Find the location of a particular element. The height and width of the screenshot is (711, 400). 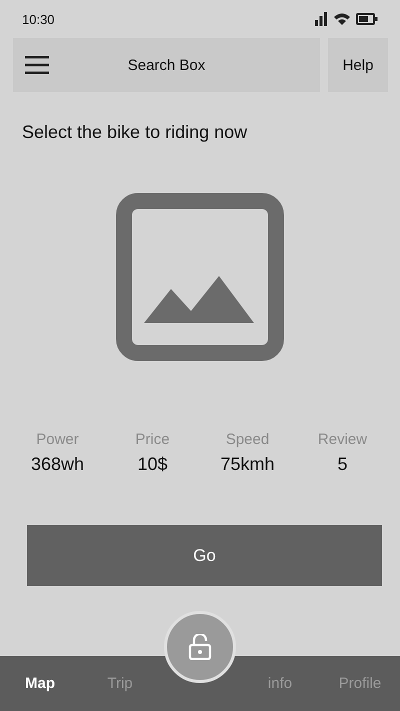

screen-title: Select the bike to riding now is located at coordinates (135, 132).